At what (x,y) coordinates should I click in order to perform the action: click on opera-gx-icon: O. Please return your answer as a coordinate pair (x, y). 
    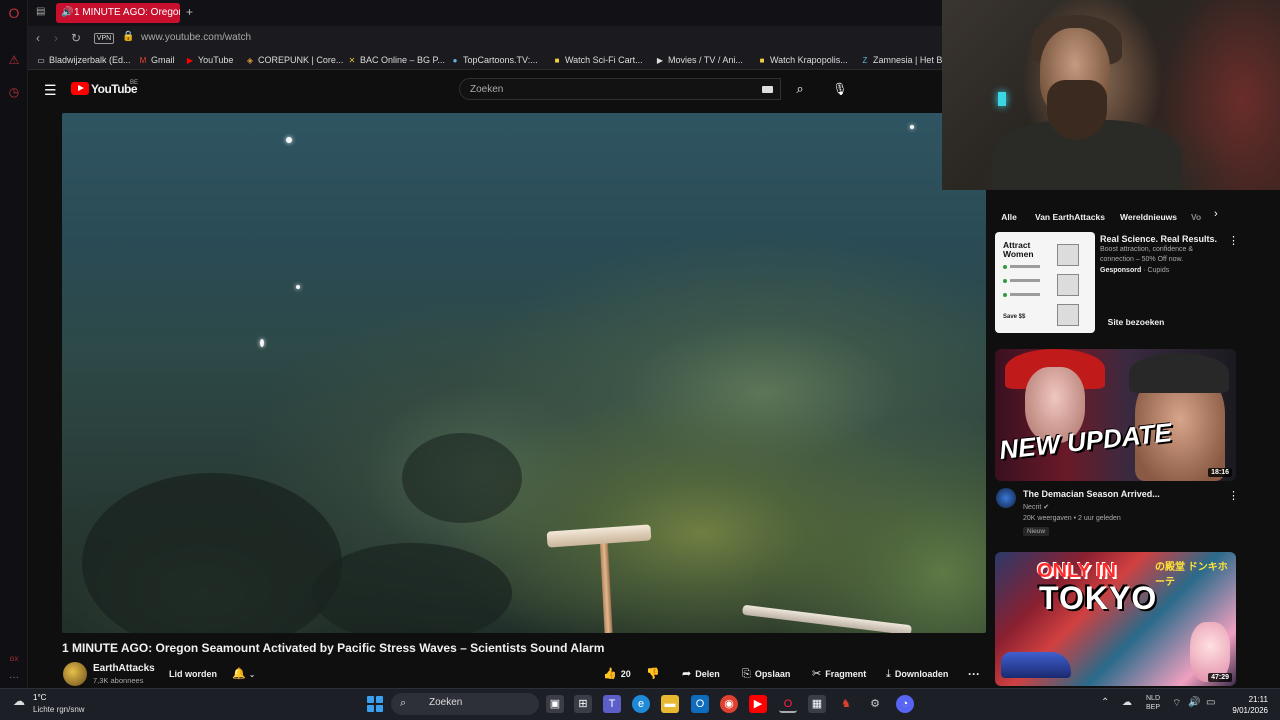
    Looking at the image, I should click on (788, 704).